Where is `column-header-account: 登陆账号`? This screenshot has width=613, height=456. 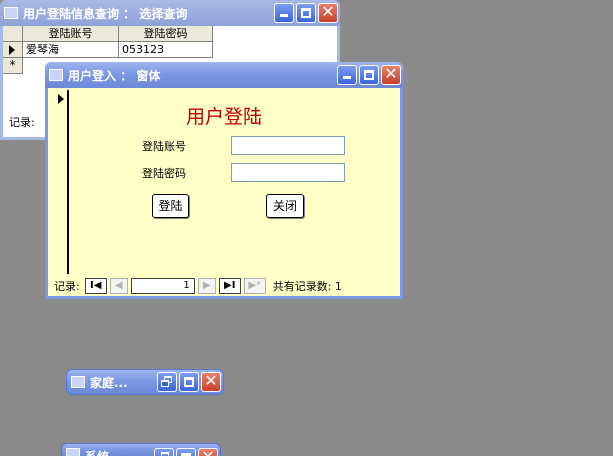 column-header-account: 登陆账号 is located at coordinates (71, 34).